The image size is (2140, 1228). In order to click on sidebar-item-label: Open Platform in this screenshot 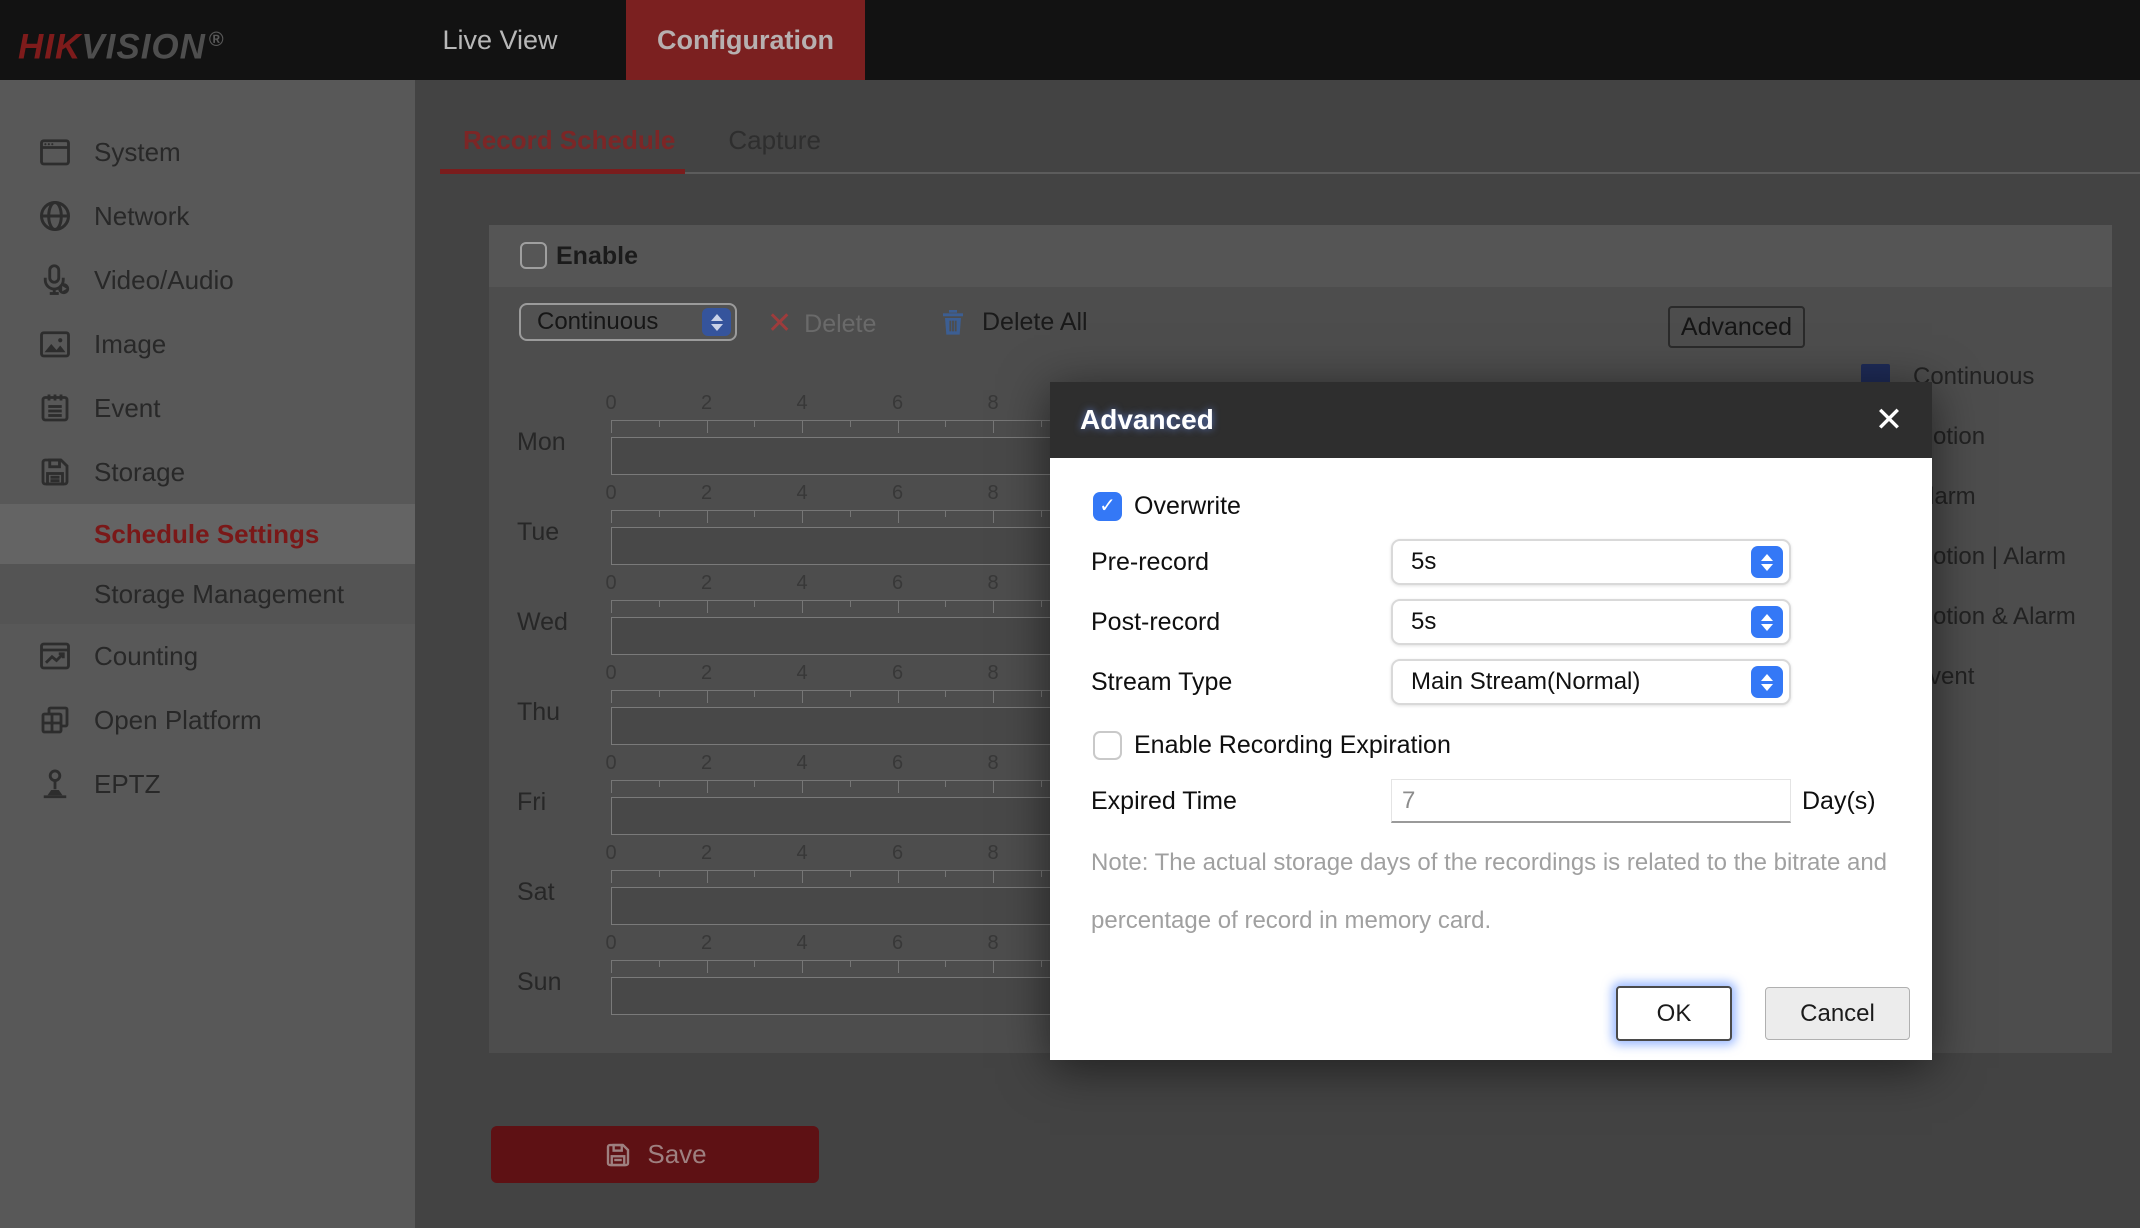, I will do `click(178, 719)`.